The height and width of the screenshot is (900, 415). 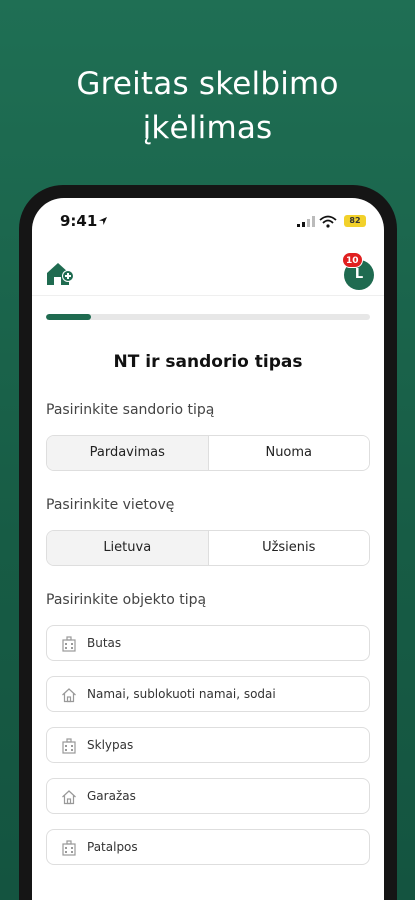 I want to click on location-selector: Lietuva Užsienis, so click(x=208, y=548).